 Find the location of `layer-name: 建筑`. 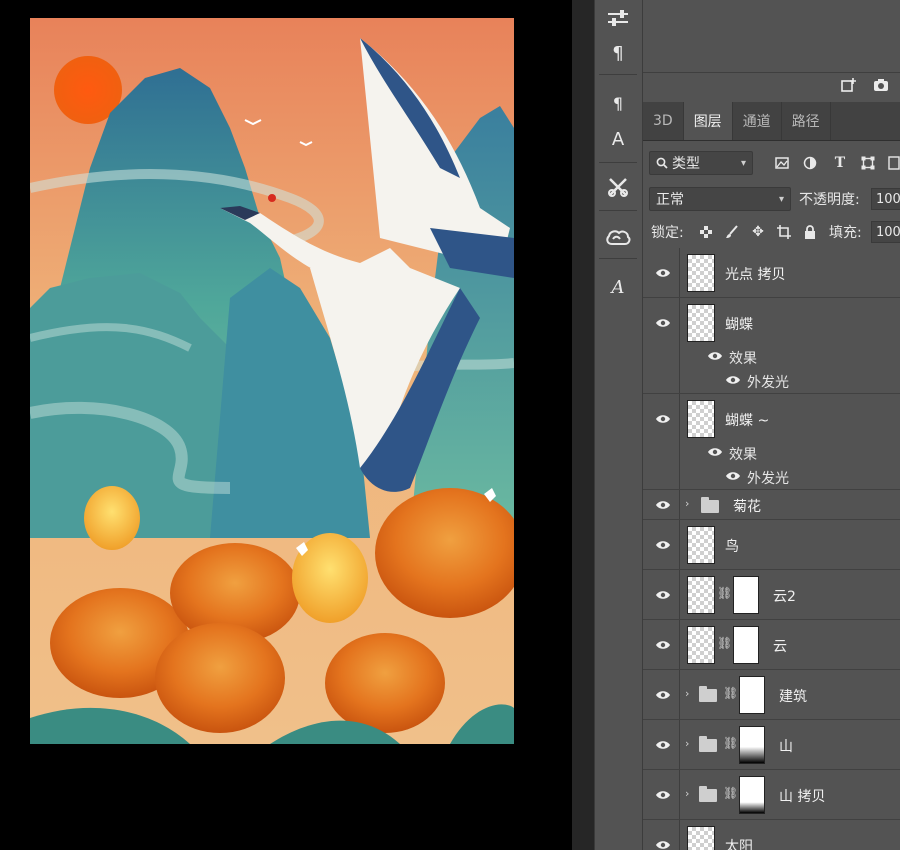

layer-name: 建筑 is located at coordinates (793, 696).